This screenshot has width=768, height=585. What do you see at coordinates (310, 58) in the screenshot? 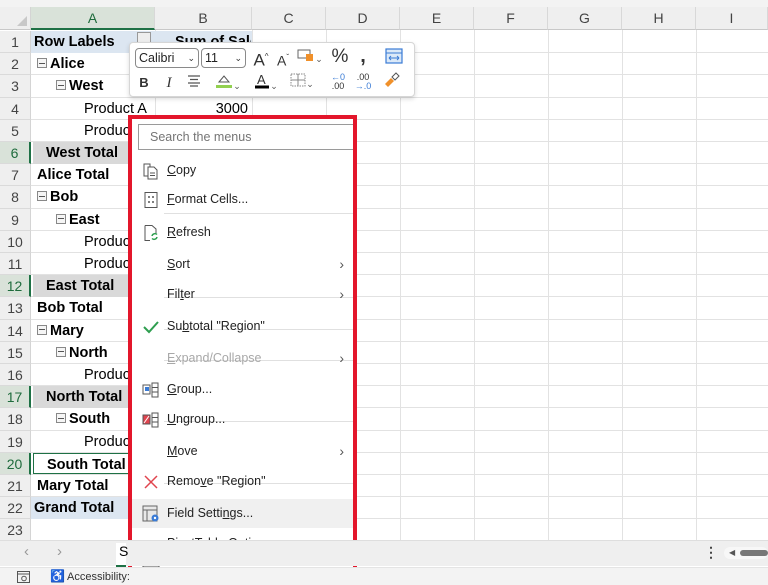
I see `cell-styles-icon: ⌄` at bounding box center [310, 58].